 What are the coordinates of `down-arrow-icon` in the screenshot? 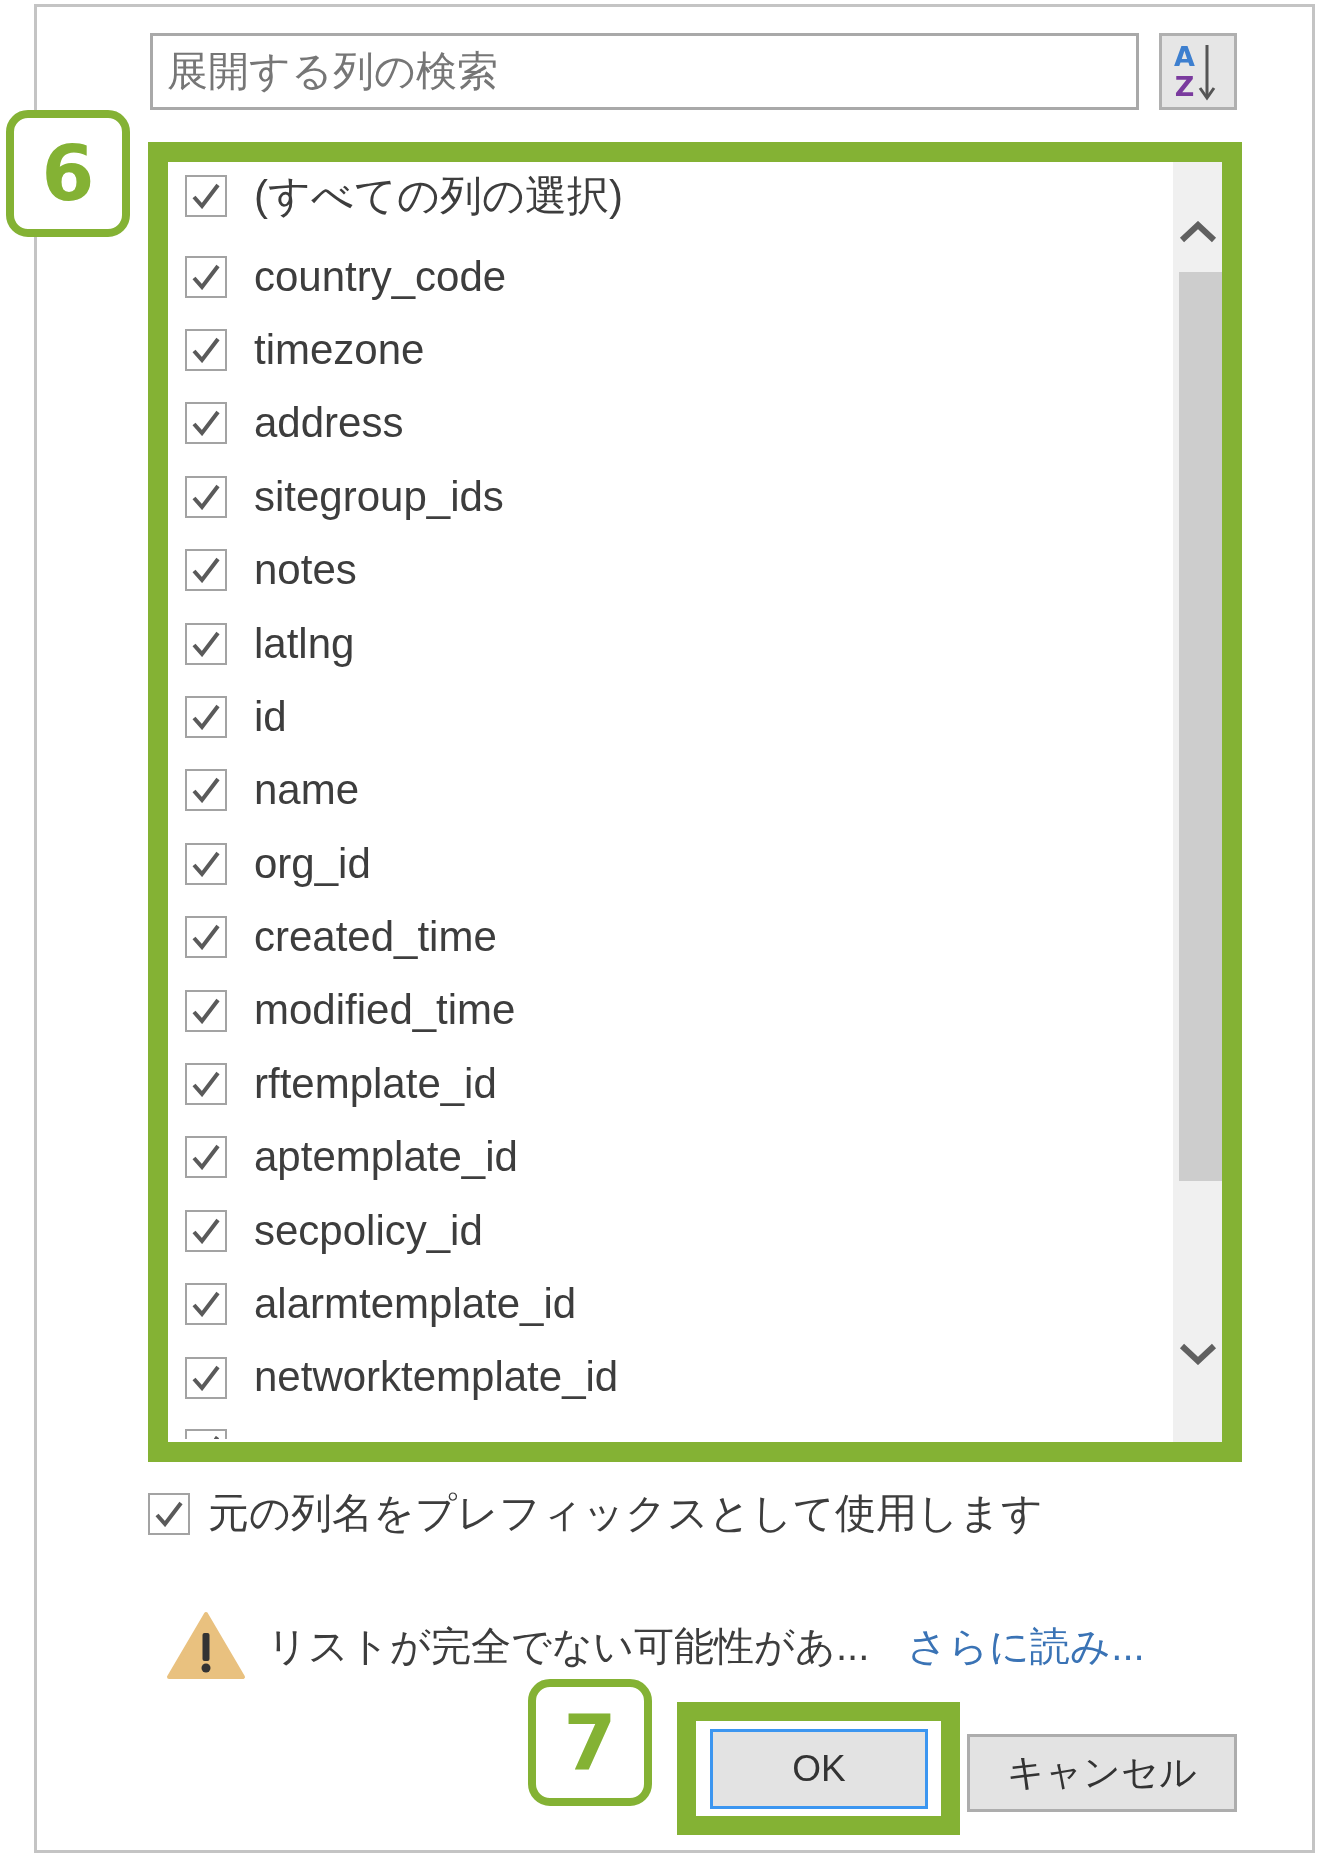 It's located at (1206, 71).